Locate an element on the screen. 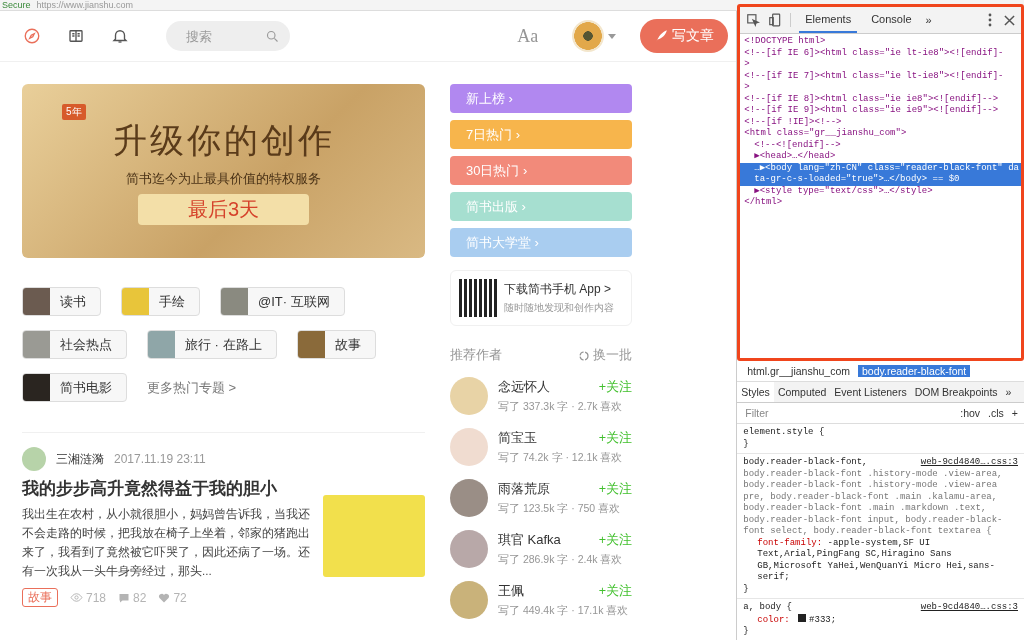 The image size is (1024, 640). devtools-tab: Console is located at coordinates (891, 20).